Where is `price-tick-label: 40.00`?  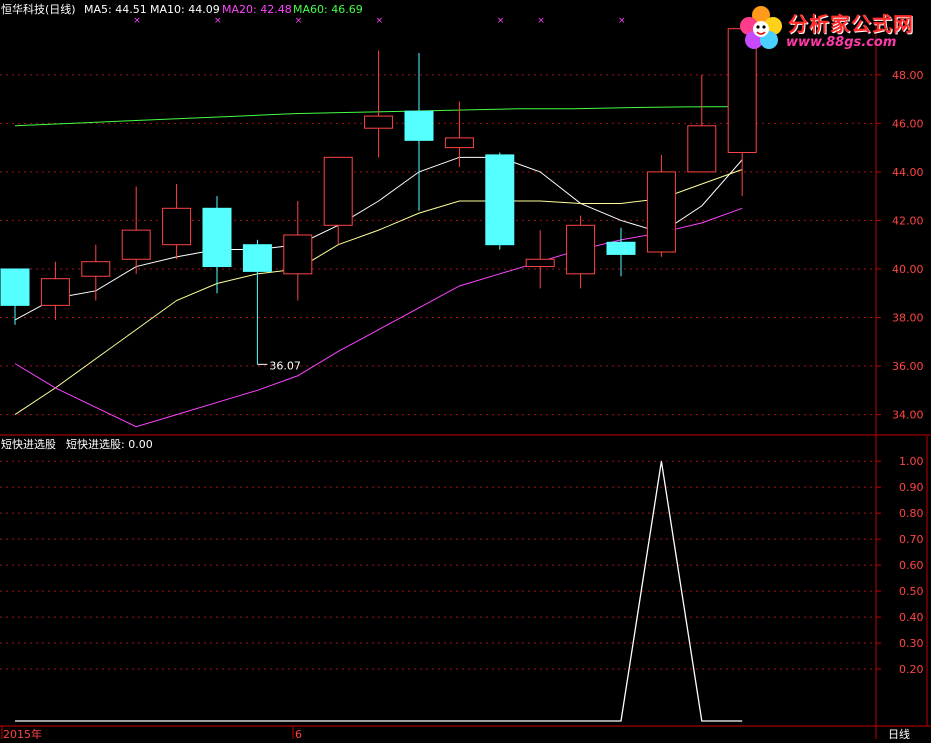 price-tick-label: 40.00 is located at coordinates (908, 269).